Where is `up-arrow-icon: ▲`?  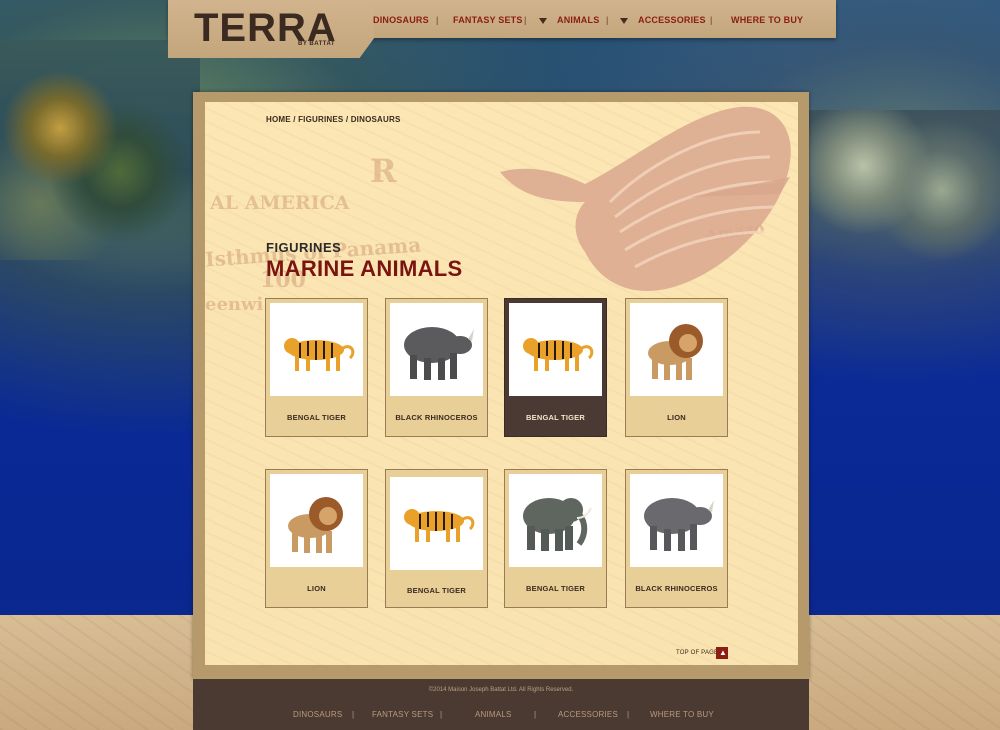
up-arrow-icon: ▲ is located at coordinates (723, 652).